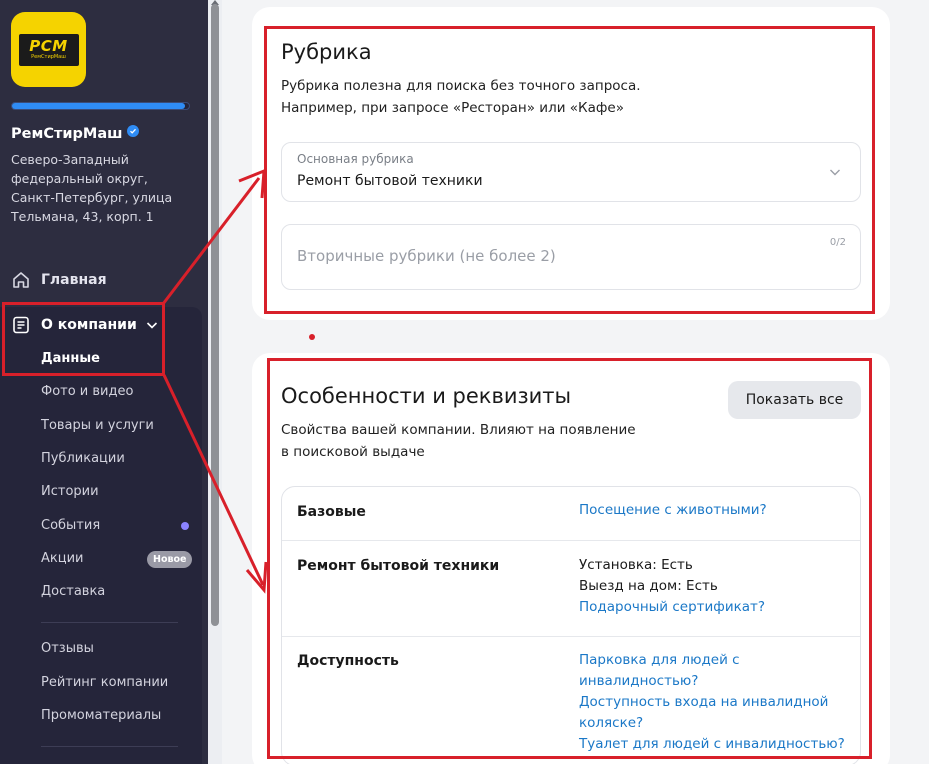 Image resolution: width=929 pixels, height=764 pixels. What do you see at coordinates (215, 315) in the screenshot?
I see `scrollbar-thumb` at bounding box center [215, 315].